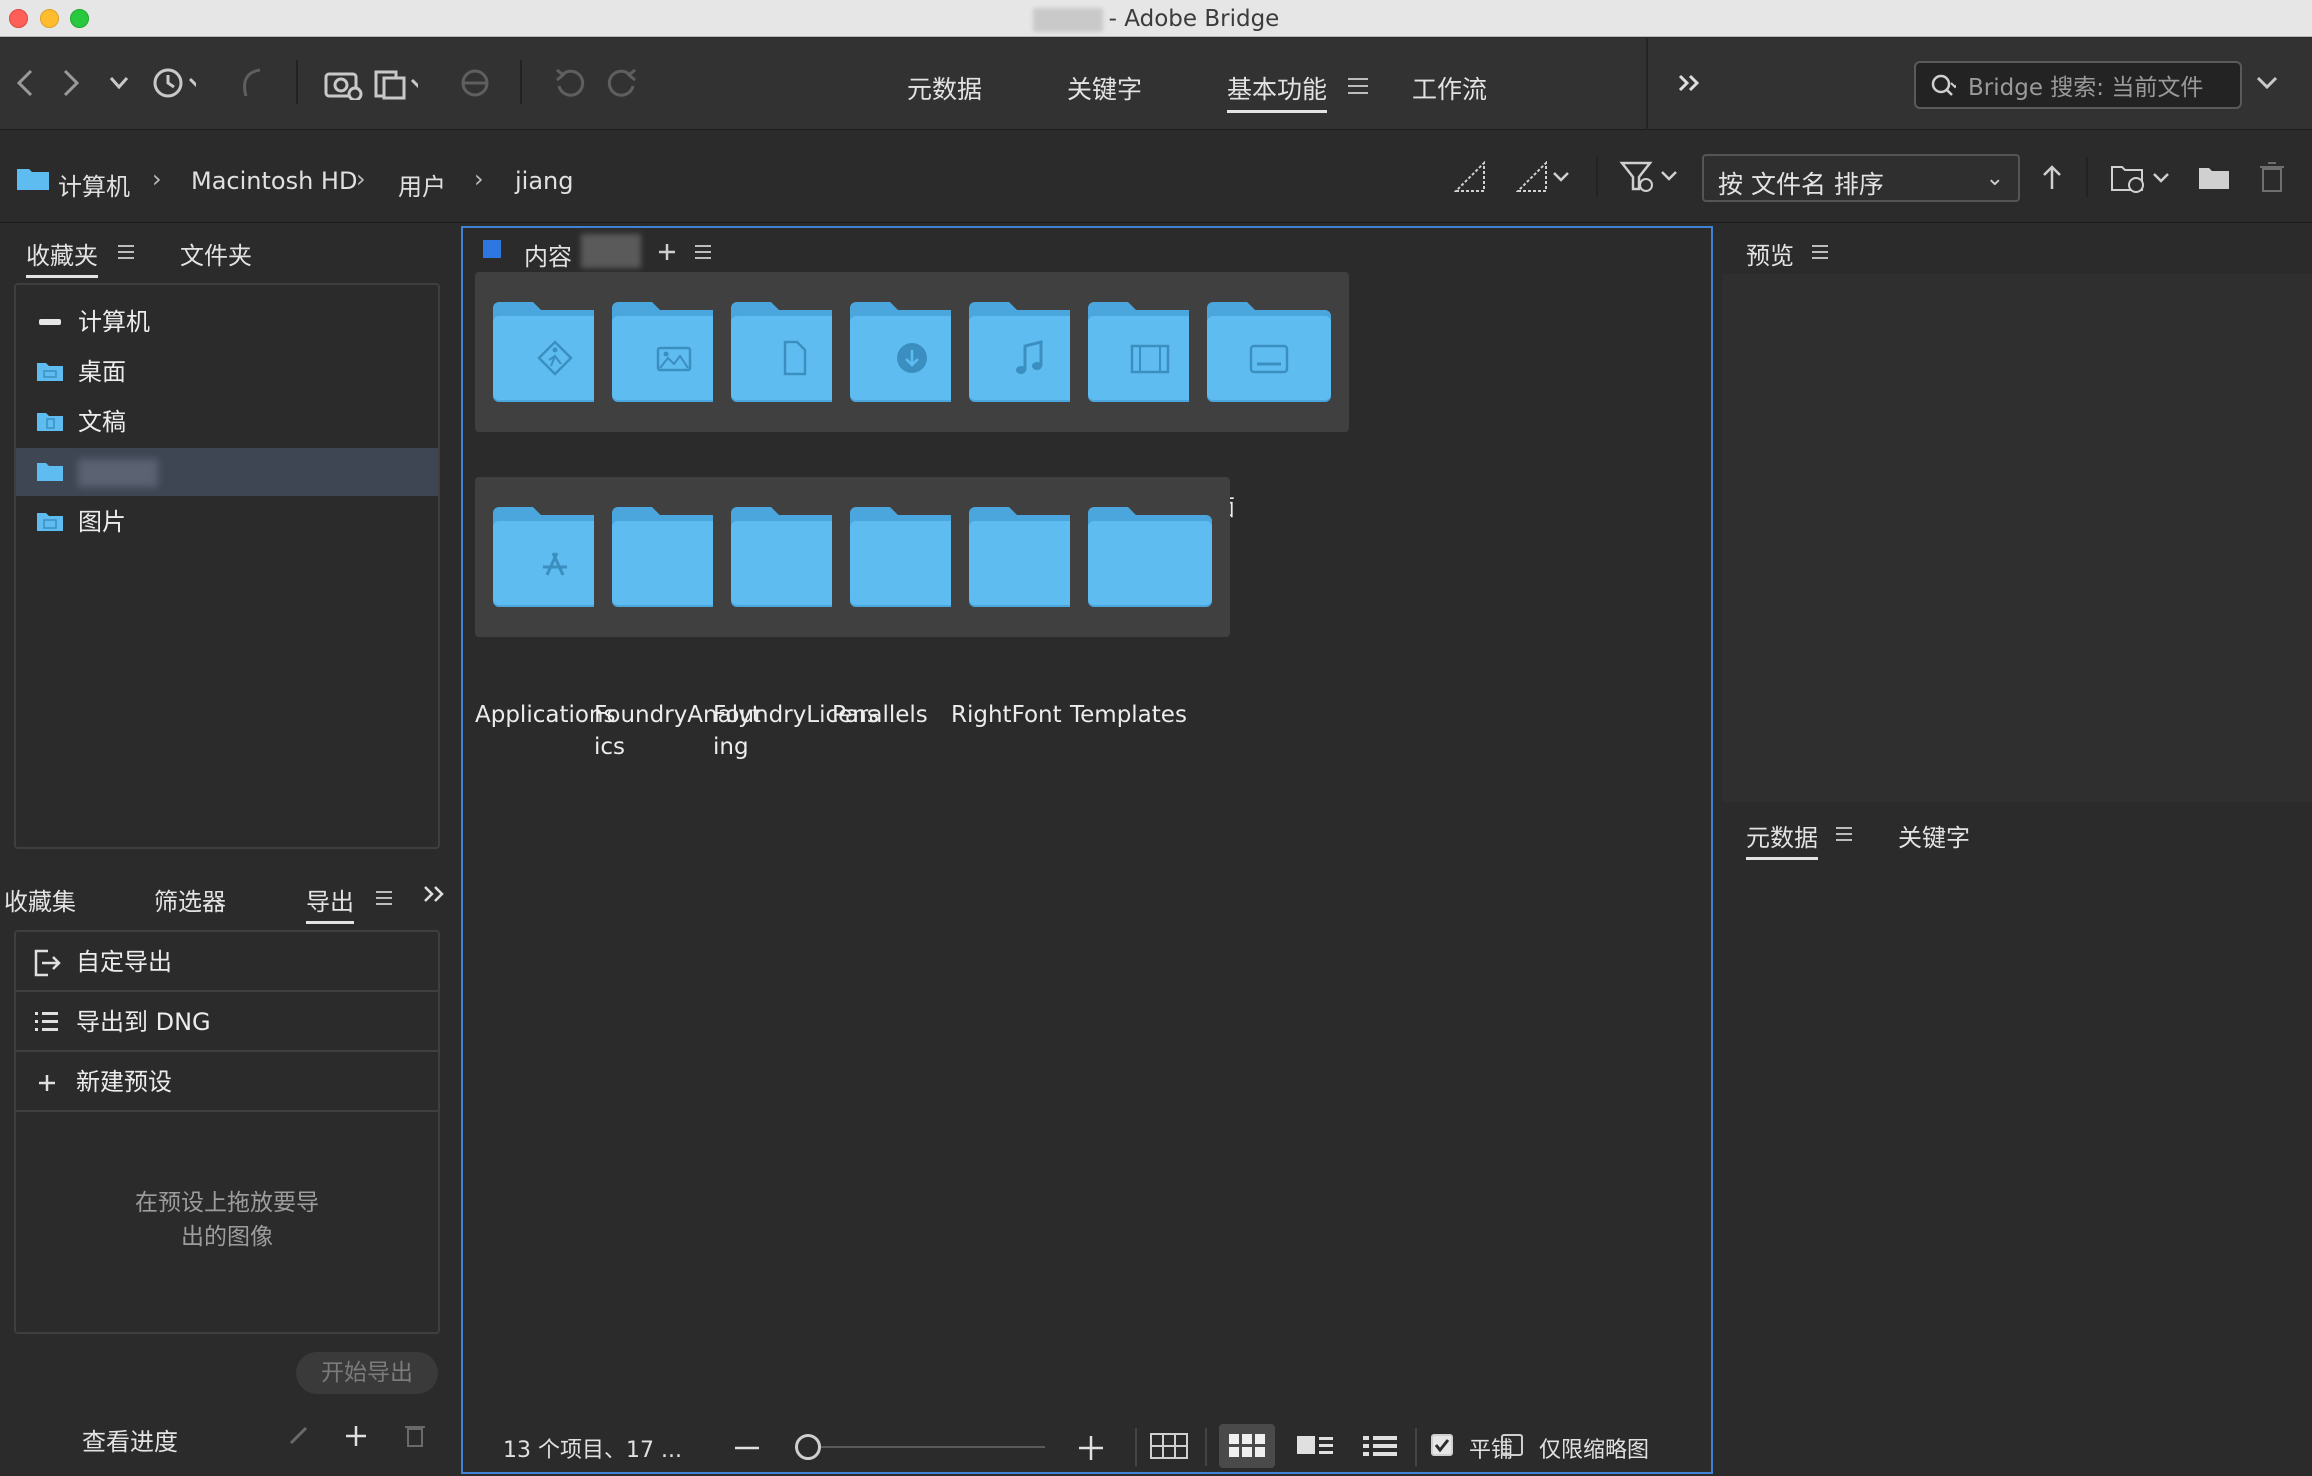 Image resolution: width=2312 pixels, height=1476 pixels. Describe the element at coordinates (330, 903) in the screenshot. I see `tab-export: 导出` at that location.